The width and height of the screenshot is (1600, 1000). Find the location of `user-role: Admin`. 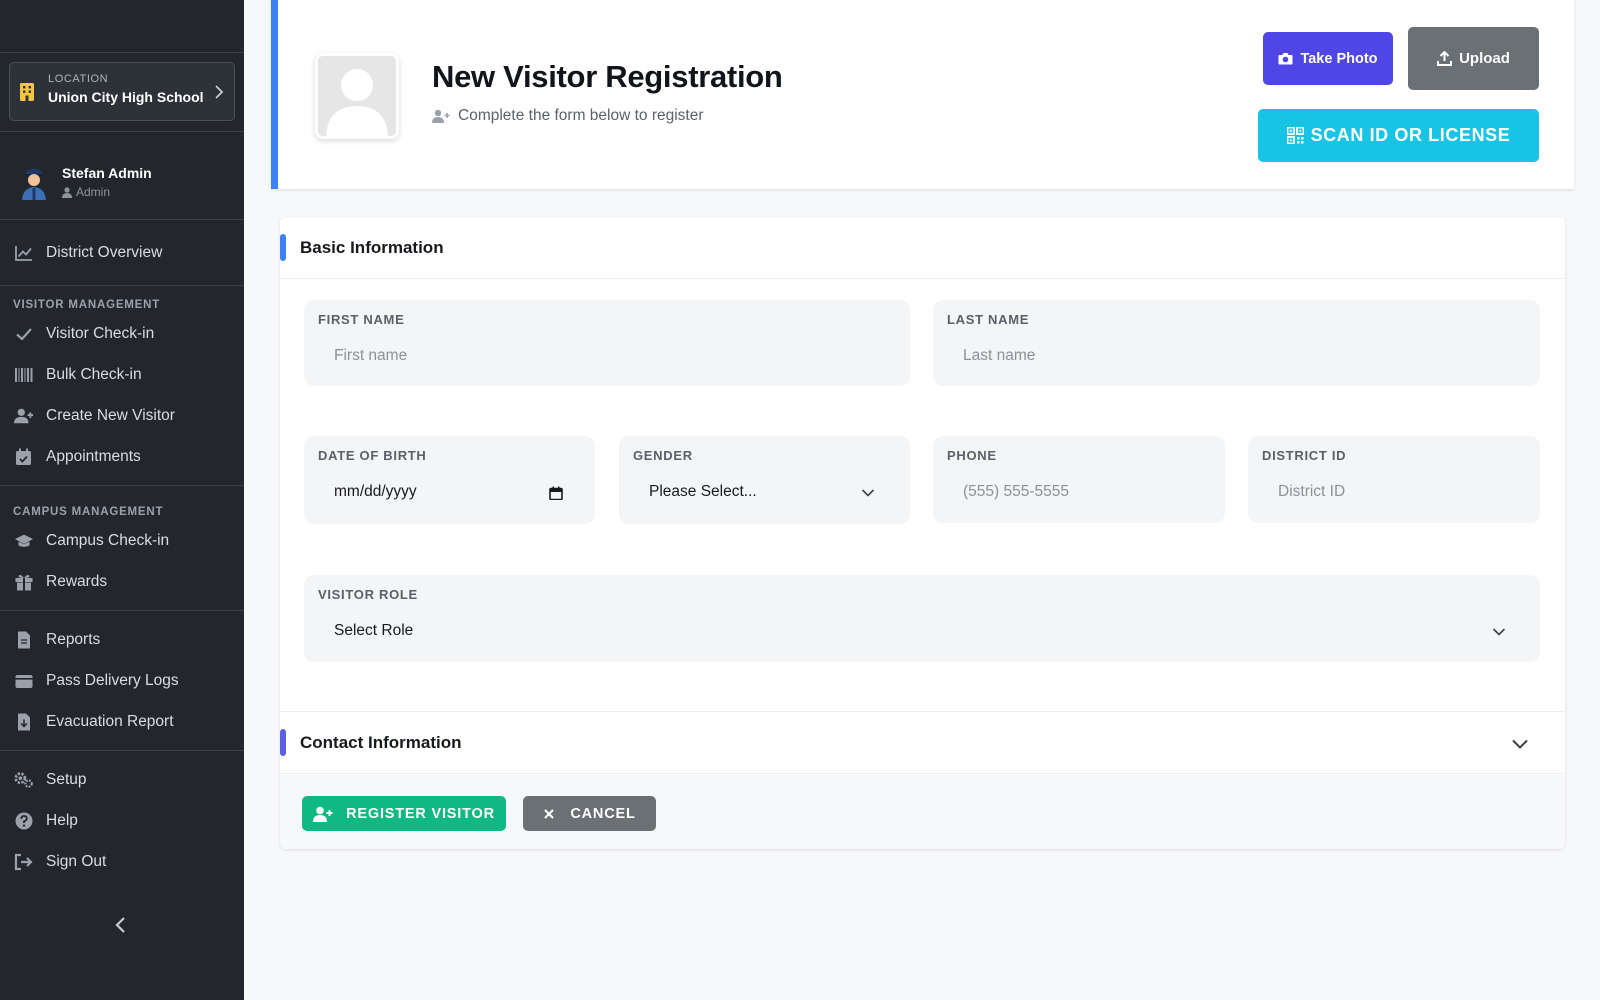

user-role: Admin is located at coordinates (86, 192).